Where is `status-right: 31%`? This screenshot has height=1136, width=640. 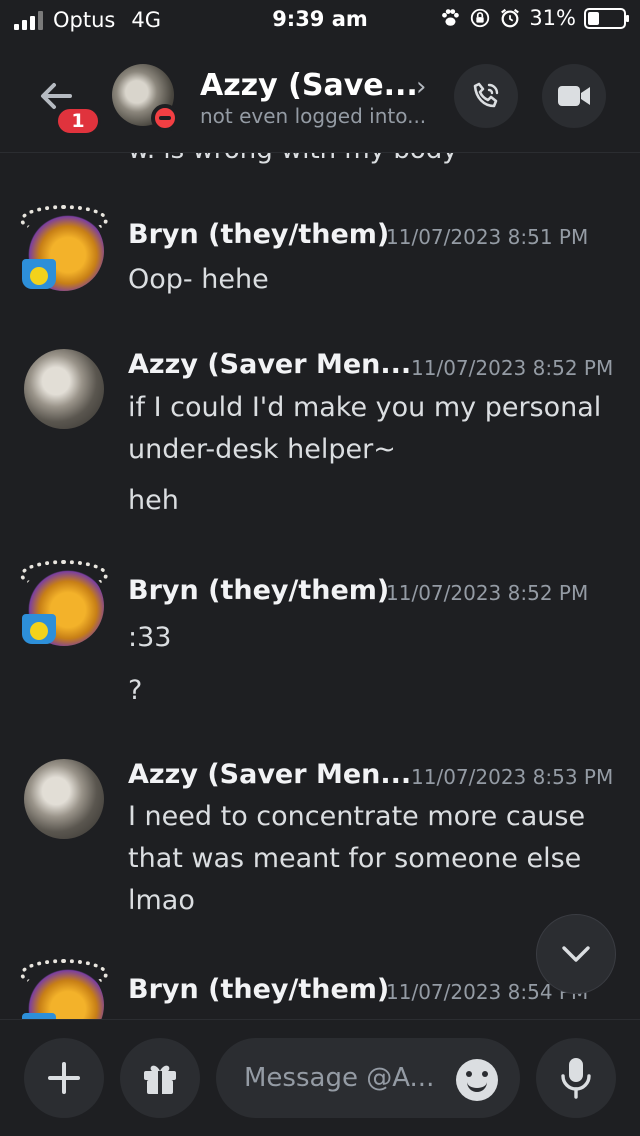
status-right: 31% is located at coordinates (534, 18).